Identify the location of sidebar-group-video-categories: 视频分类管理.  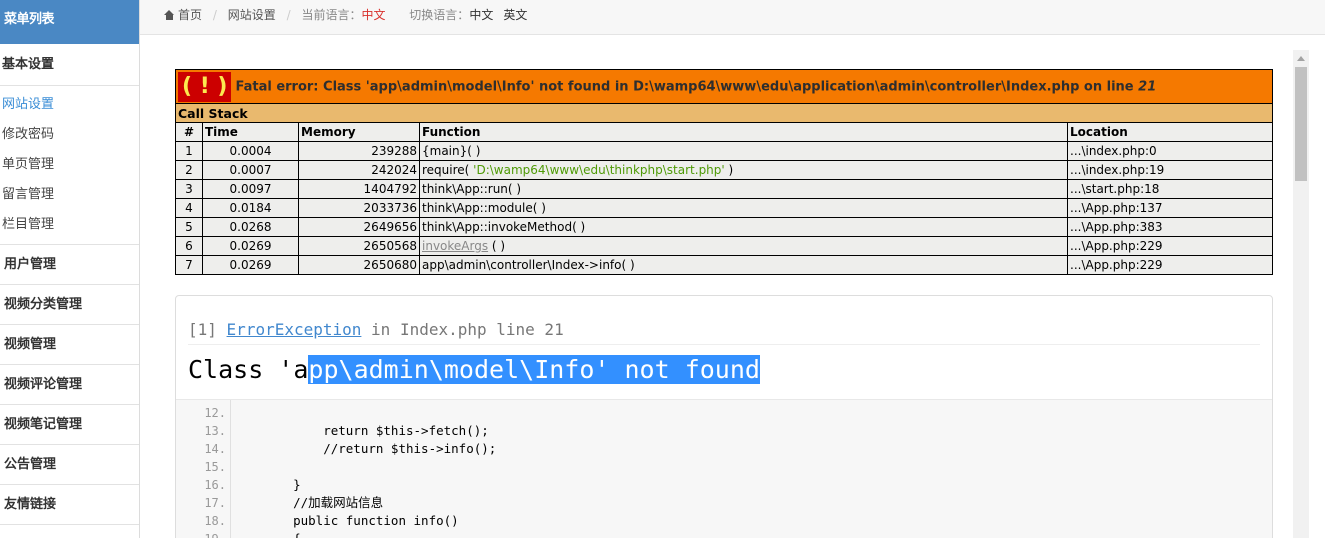
(69, 305).